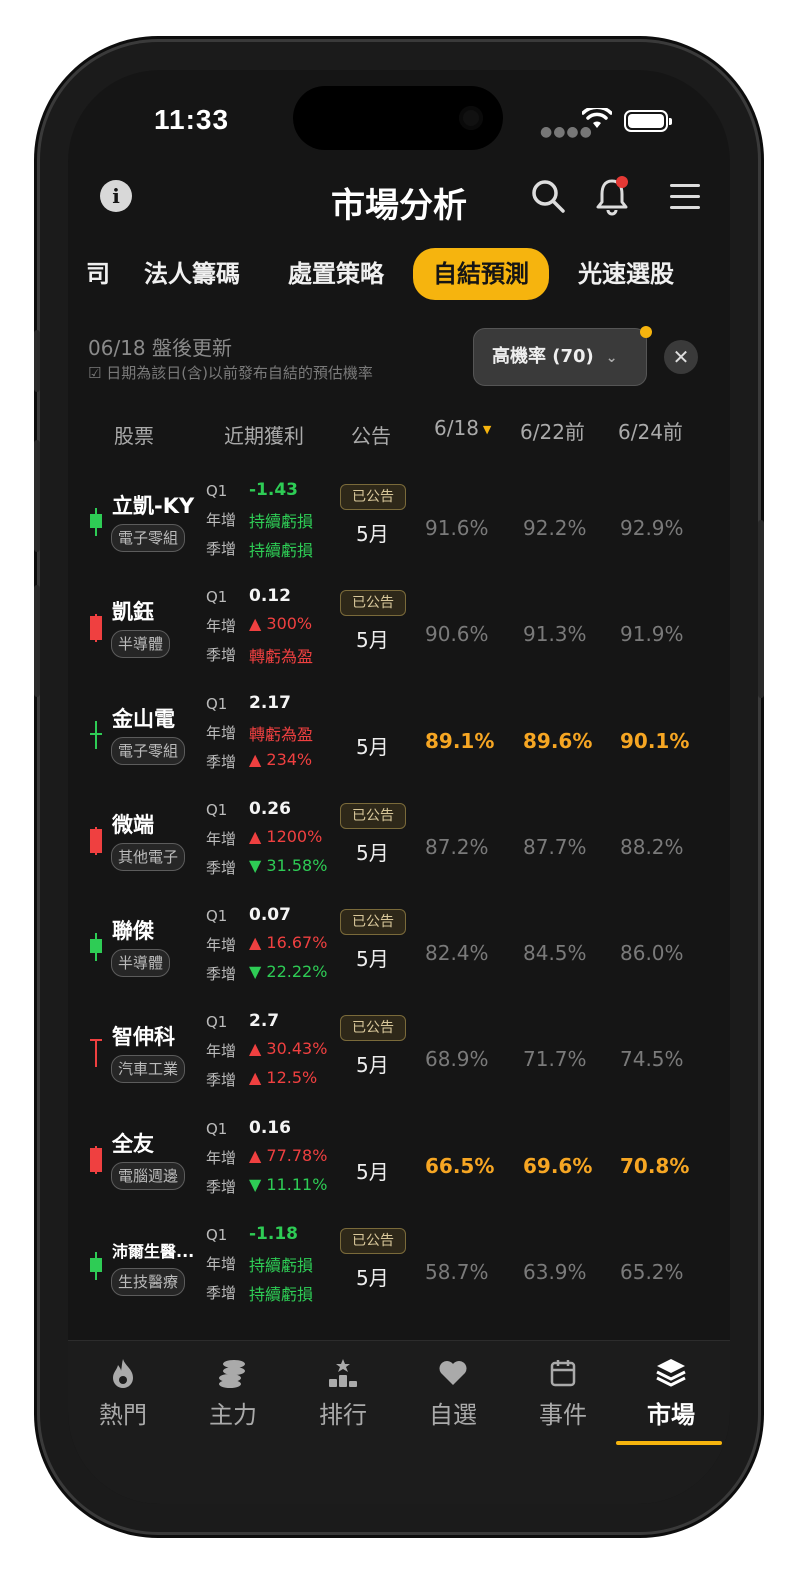 Image resolution: width=800 pixels, height=1577 pixels. I want to click on probability-d2: 87.7%, so click(555, 846).